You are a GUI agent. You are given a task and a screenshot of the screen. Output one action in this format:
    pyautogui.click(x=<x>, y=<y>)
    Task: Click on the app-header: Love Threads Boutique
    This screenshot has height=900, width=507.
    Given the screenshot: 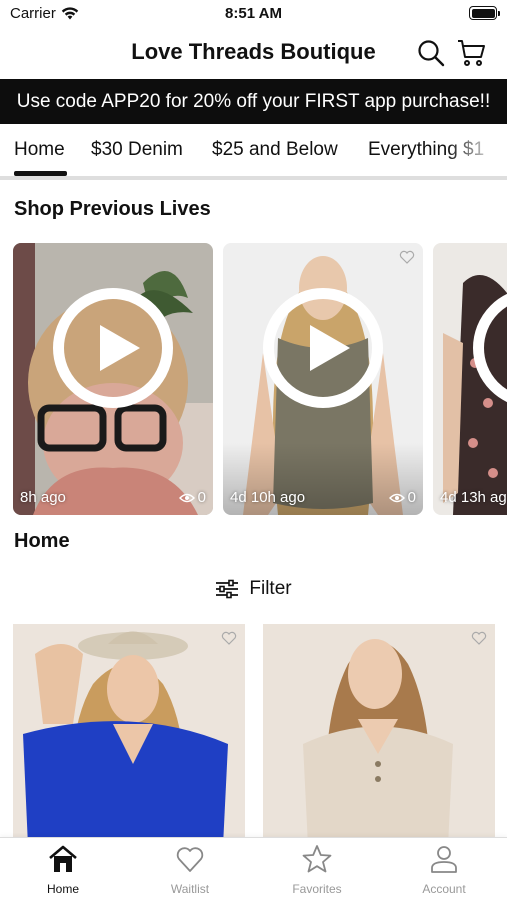 What is the action you would take?
    pyautogui.click(x=253, y=53)
    